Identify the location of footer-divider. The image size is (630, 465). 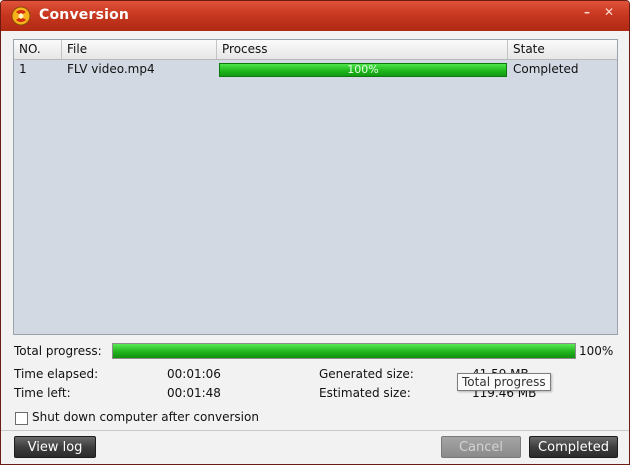
(315, 430).